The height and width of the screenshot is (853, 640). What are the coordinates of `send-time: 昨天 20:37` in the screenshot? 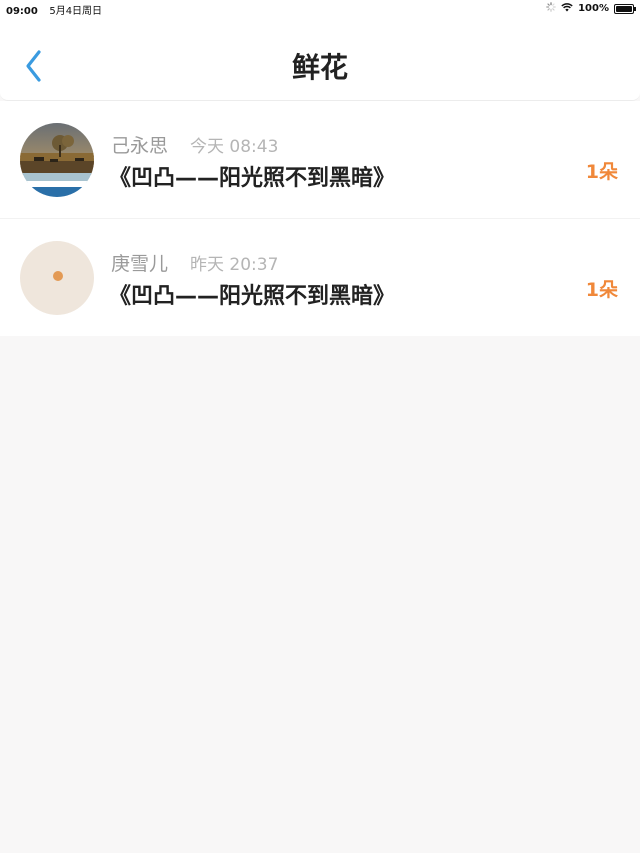 It's located at (234, 265).